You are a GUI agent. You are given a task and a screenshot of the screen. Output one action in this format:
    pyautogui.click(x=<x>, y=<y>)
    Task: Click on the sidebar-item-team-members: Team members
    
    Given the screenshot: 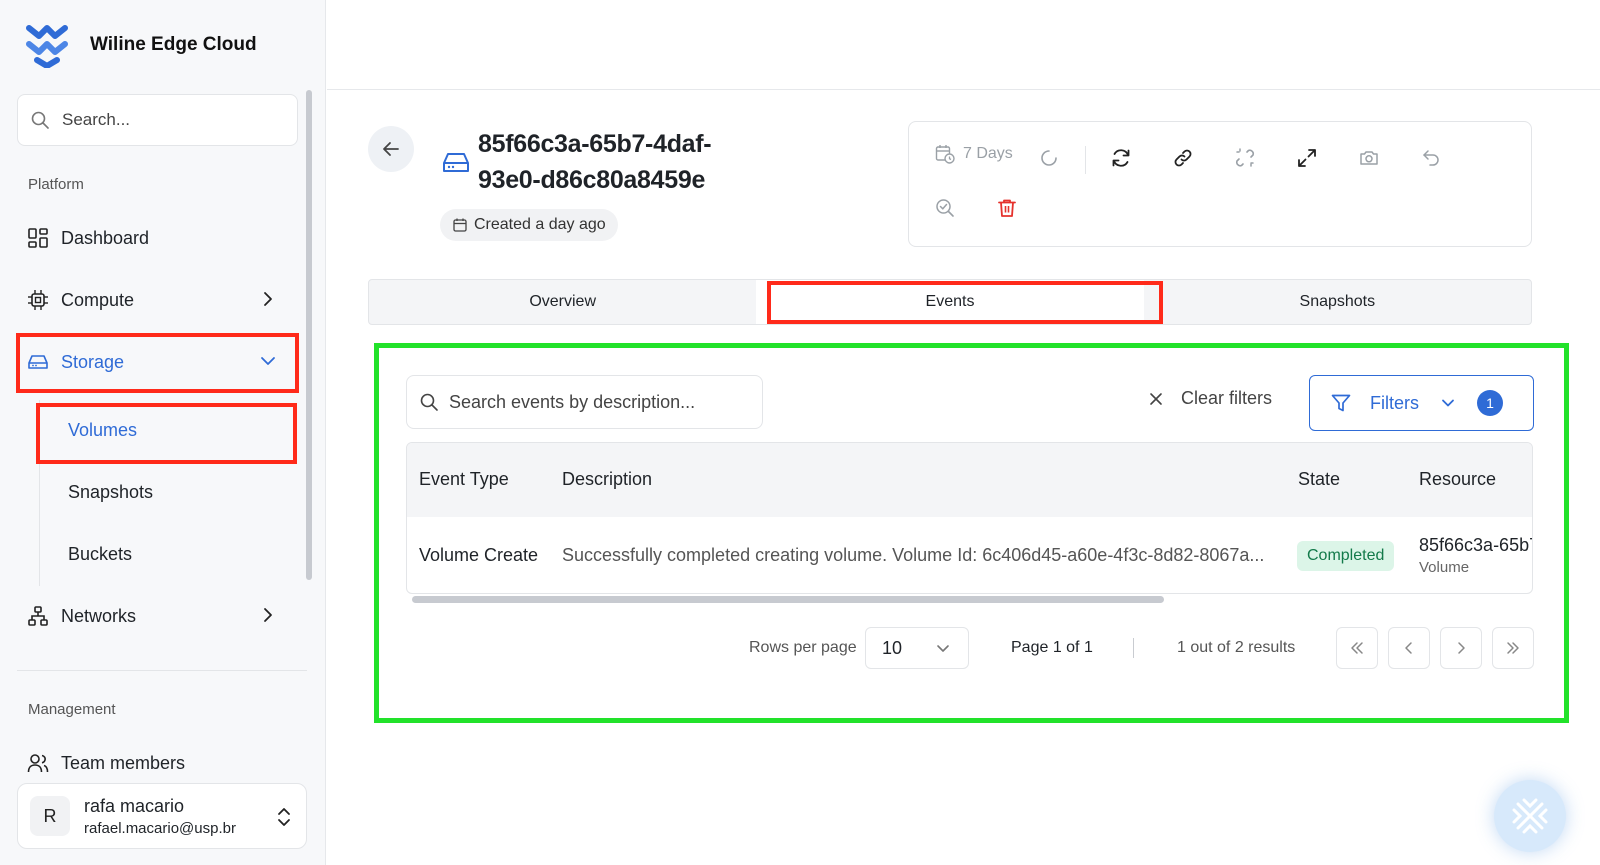 What is the action you would take?
    pyautogui.click(x=157, y=763)
    